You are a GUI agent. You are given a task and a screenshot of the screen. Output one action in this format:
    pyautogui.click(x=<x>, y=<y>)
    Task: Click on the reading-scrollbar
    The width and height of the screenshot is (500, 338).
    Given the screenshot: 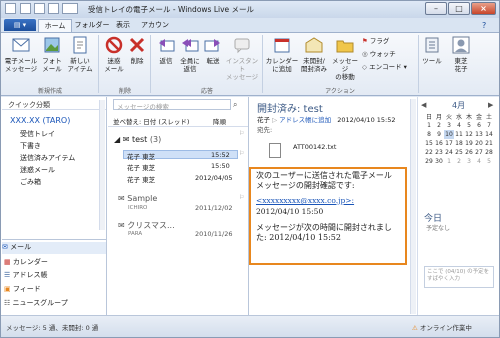 What is the action you would take?
    pyautogui.click(x=413, y=206)
    